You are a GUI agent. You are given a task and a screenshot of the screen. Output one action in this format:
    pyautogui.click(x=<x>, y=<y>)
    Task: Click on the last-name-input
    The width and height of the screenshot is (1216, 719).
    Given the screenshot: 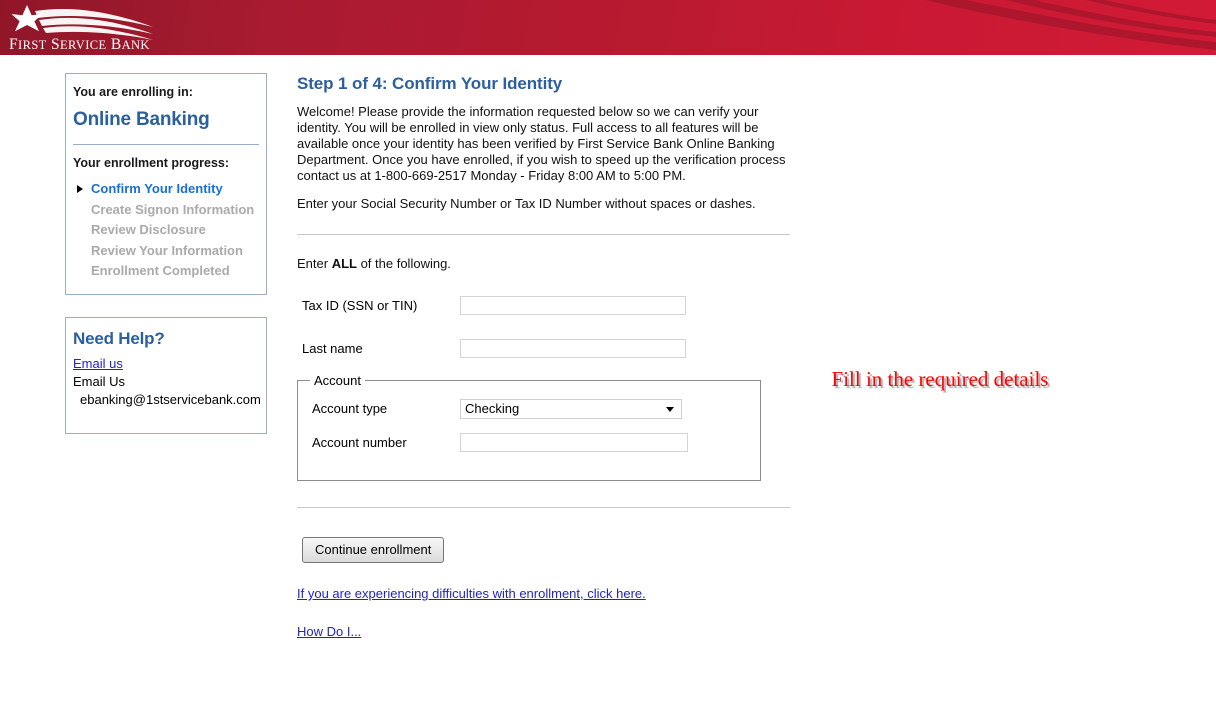 What is the action you would take?
    pyautogui.click(x=573, y=348)
    